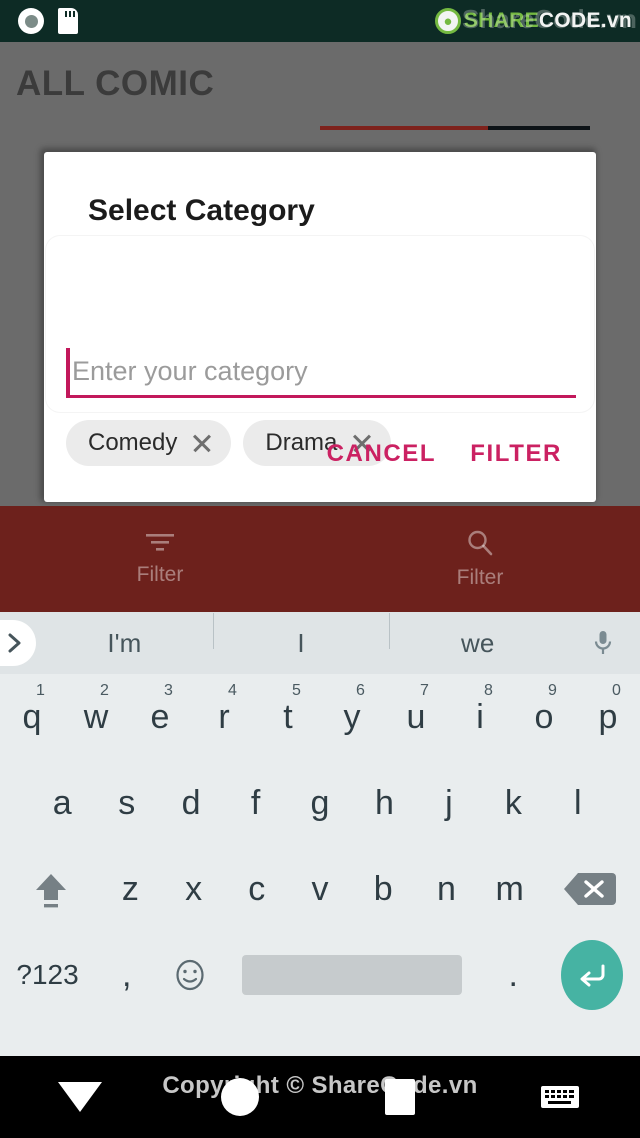 Image resolution: width=640 pixels, height=1138 pixels. I want to click on key-e: 3e, so click(160, 717).